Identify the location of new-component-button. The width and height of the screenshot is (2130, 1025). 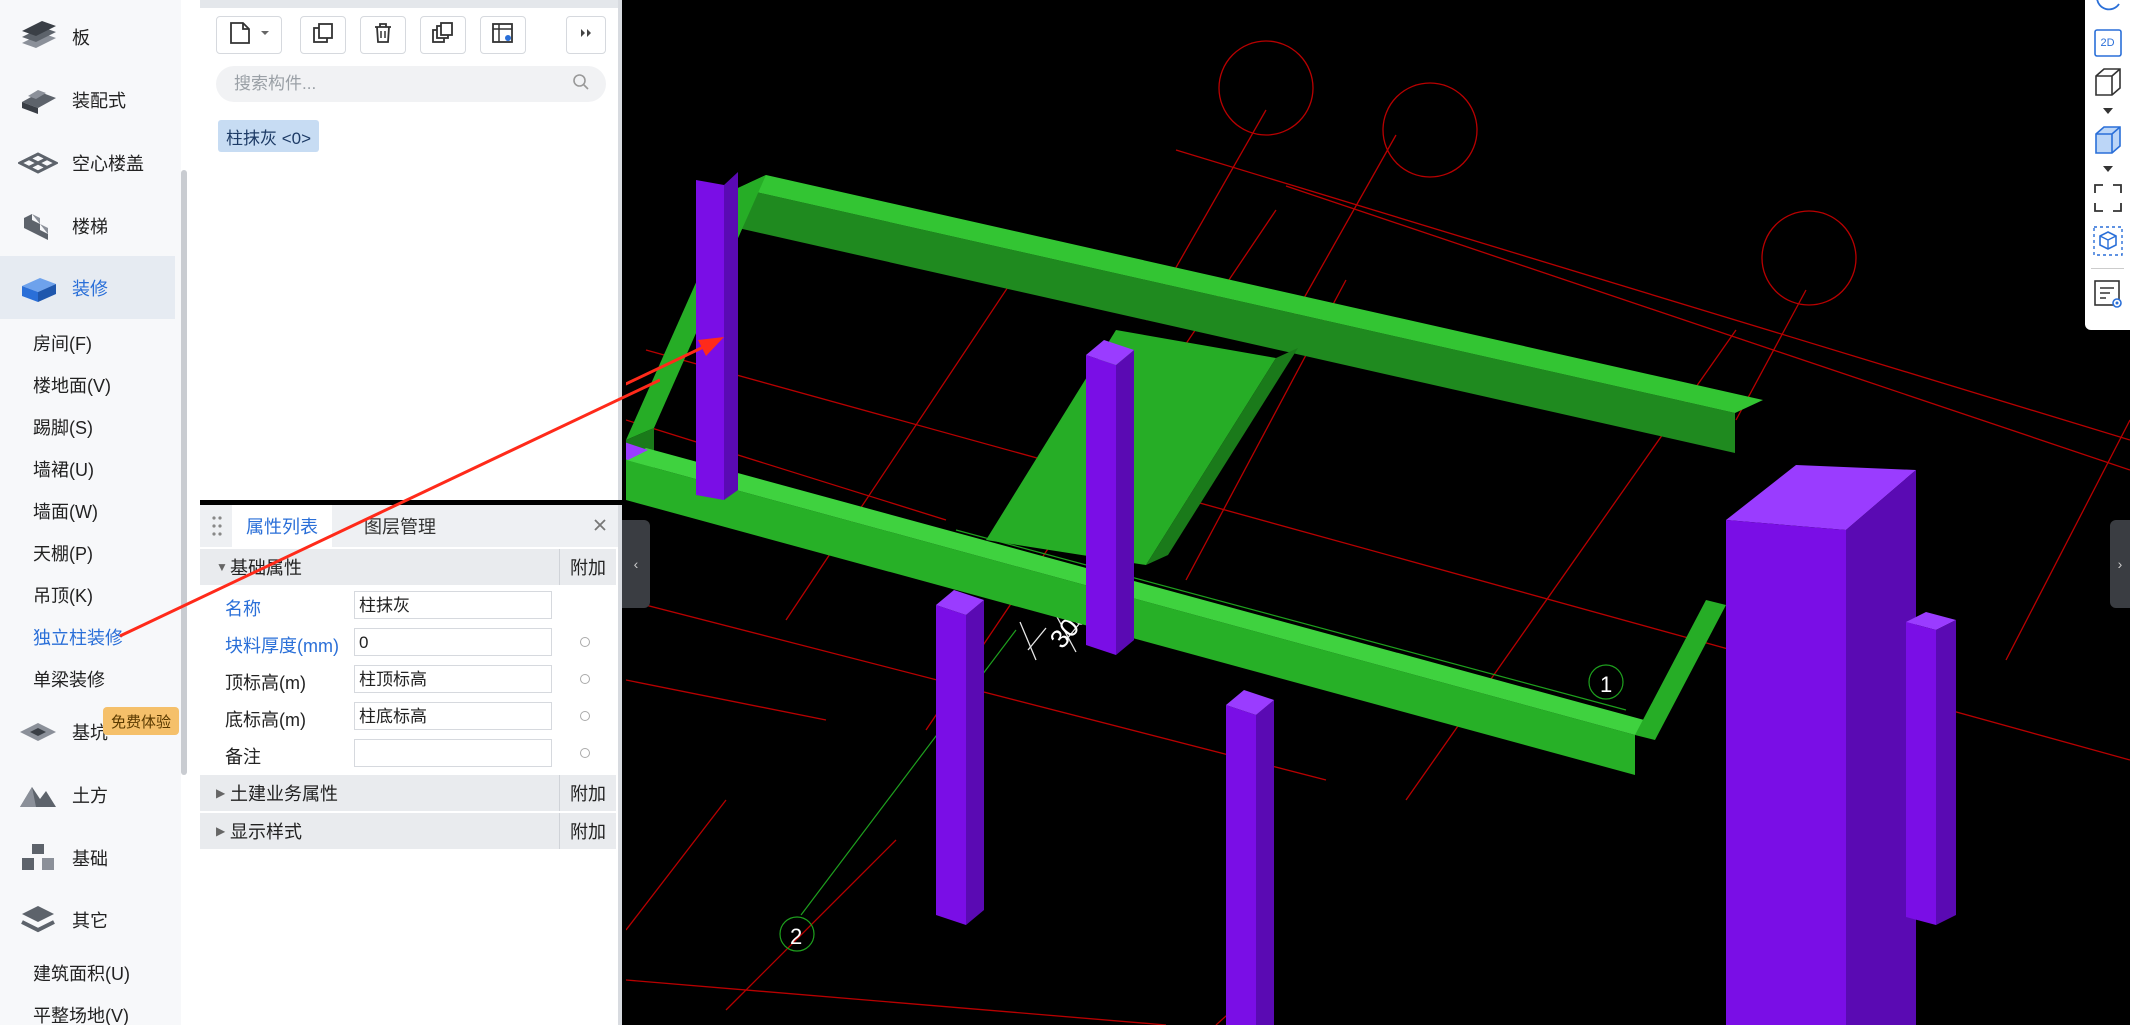
(249, 35).